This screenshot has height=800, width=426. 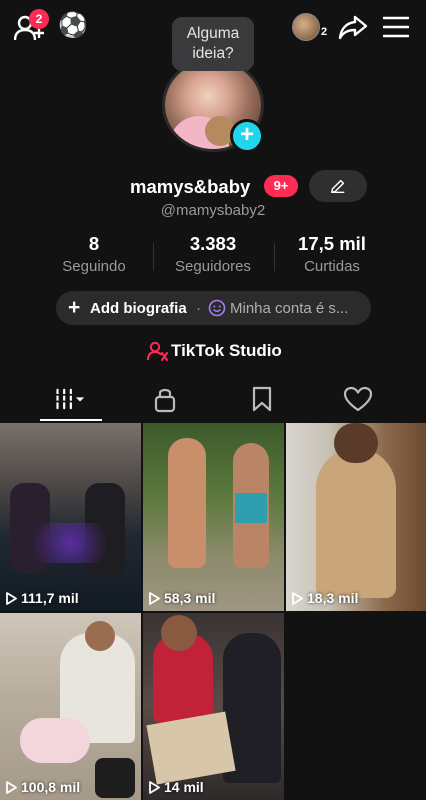 I want to click on stat-followers-value: 3.383, so click(x=213, y=243).